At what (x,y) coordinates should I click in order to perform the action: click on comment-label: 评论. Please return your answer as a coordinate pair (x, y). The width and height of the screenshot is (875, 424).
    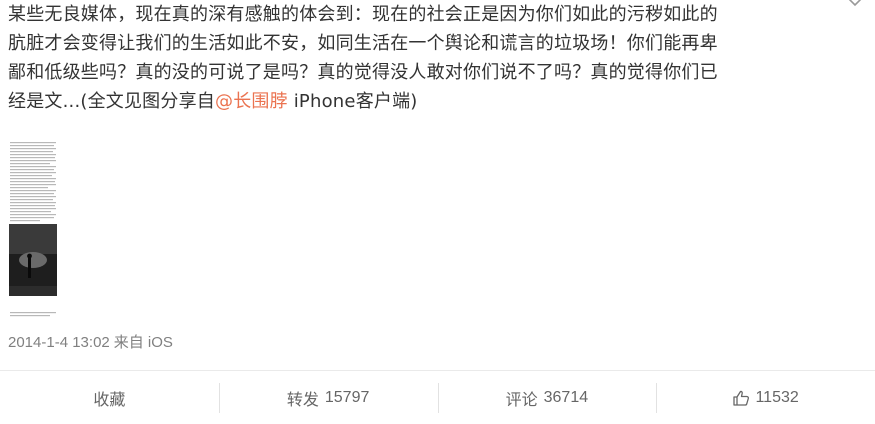
    Looking at the image, I should click on (521, 400).